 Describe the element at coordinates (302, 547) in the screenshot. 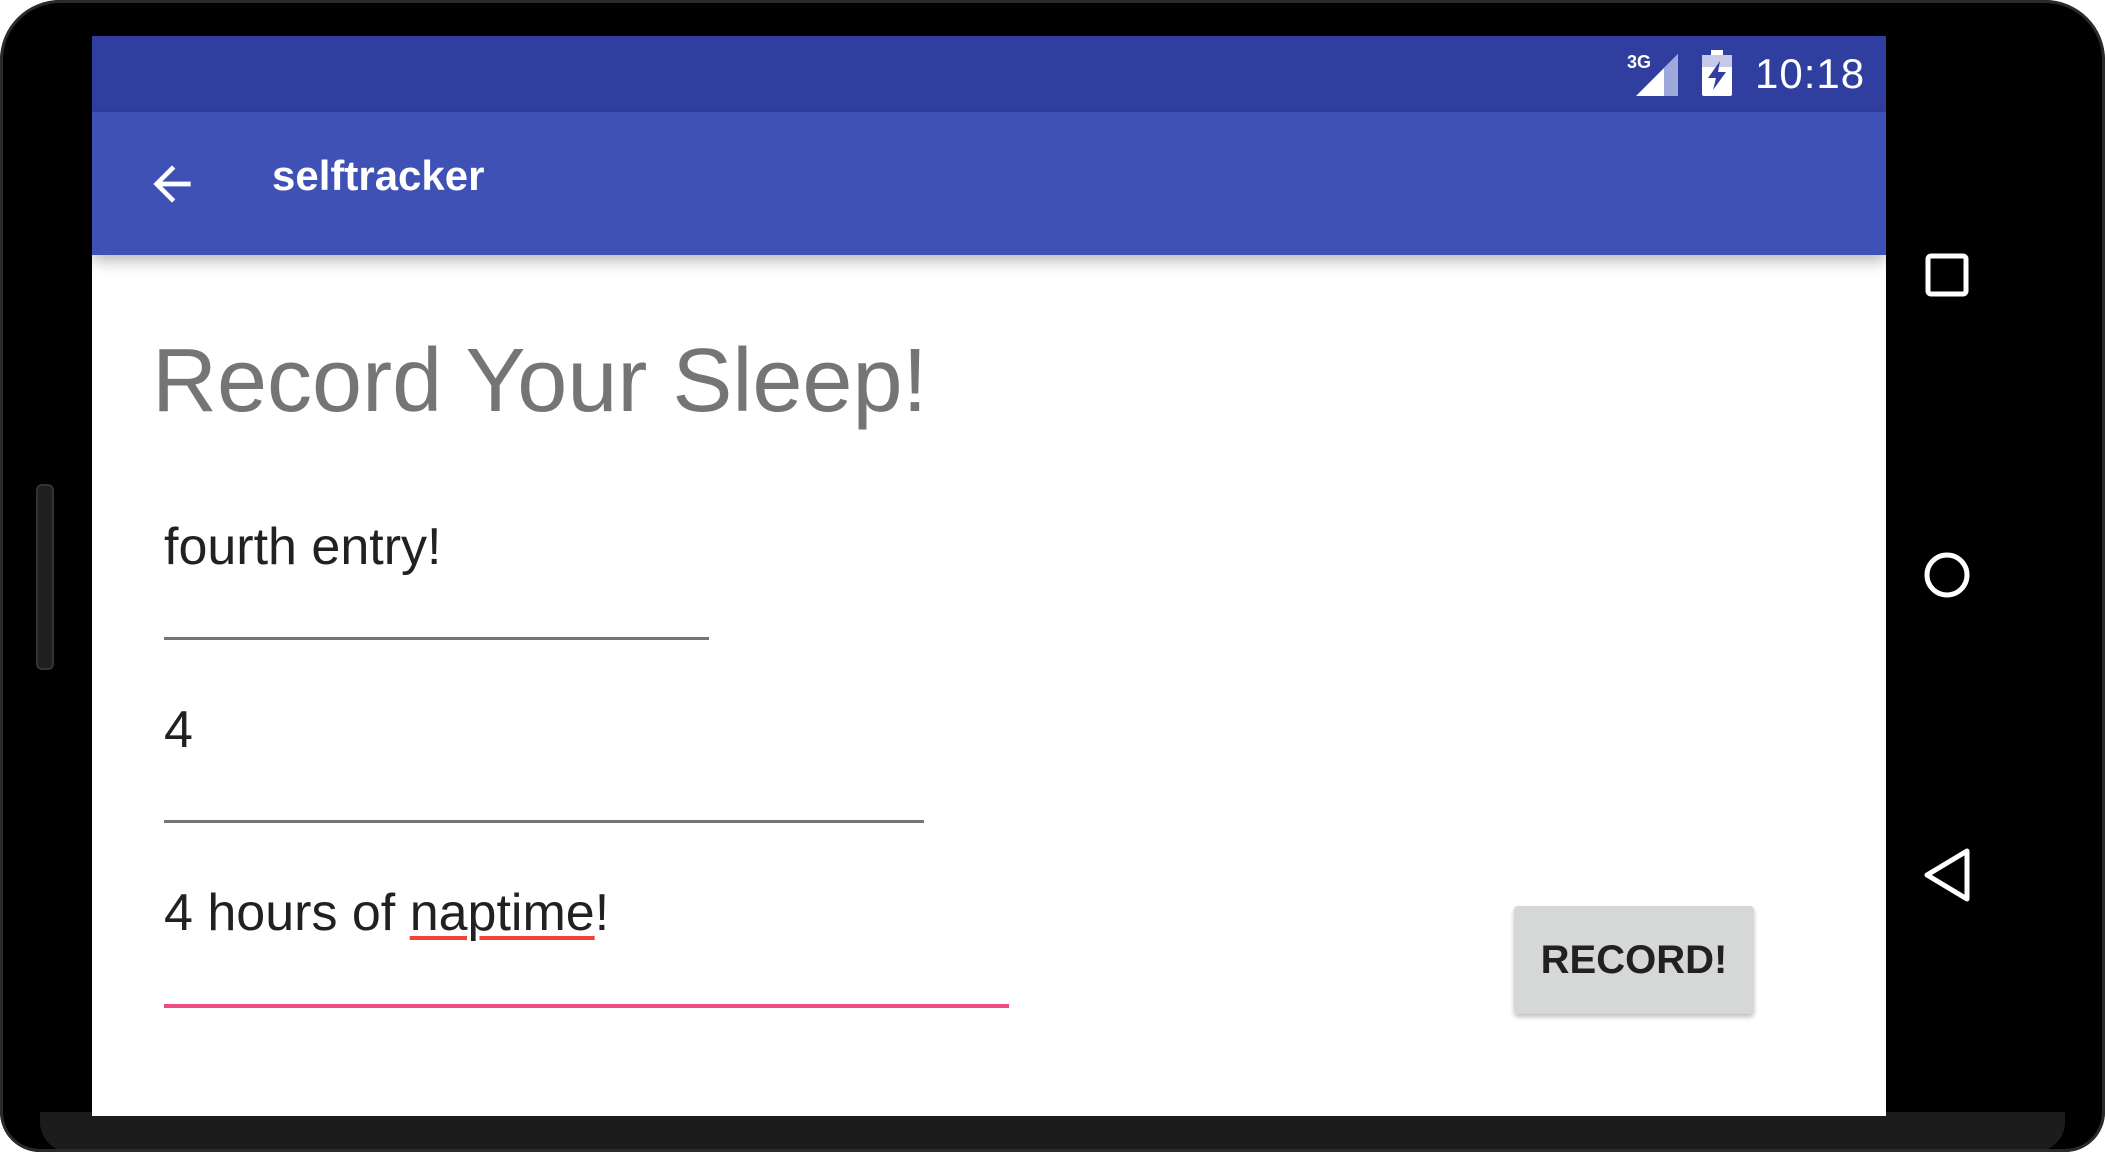

I see `entry-name-field: fourth entry!` at that location.